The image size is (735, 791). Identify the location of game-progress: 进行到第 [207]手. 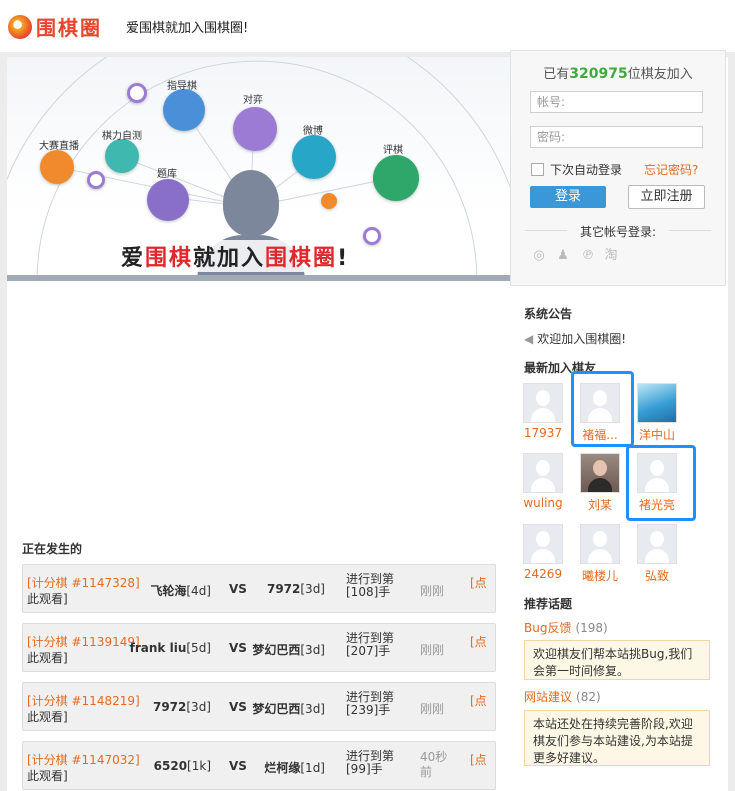
(370, 644).